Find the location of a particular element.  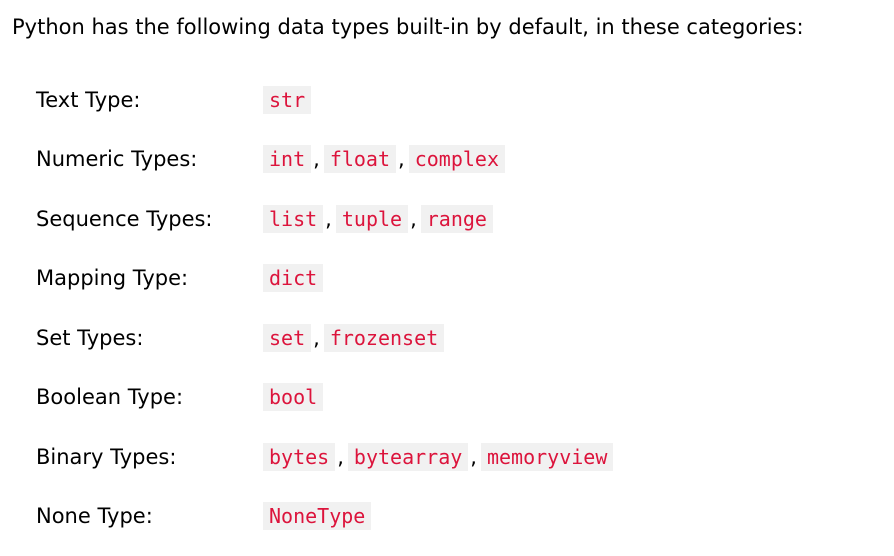

type-category-row: Mapping Type: dict is located at coordinates (324, 279).